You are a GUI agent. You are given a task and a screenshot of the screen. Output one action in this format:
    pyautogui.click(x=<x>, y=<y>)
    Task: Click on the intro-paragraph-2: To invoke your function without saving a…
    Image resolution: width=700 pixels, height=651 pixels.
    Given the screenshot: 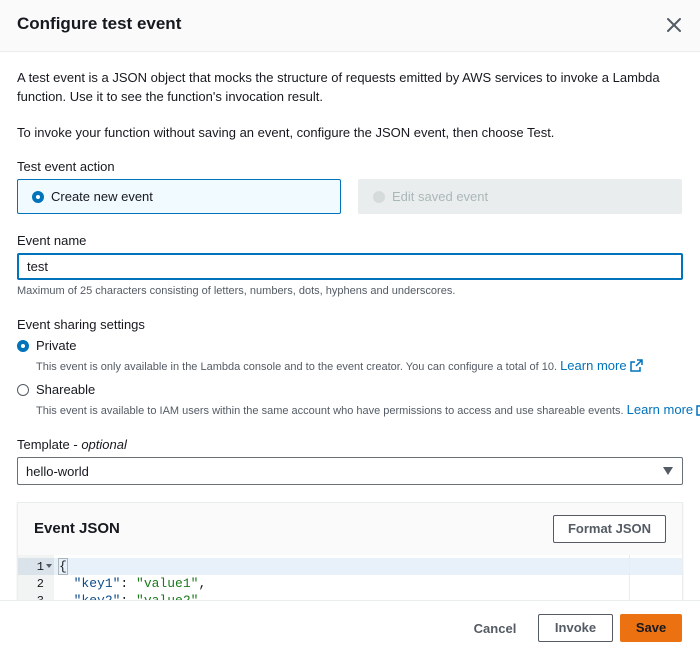 What is the action you would take?
    pyautogui.click(x=286, y=132)
    